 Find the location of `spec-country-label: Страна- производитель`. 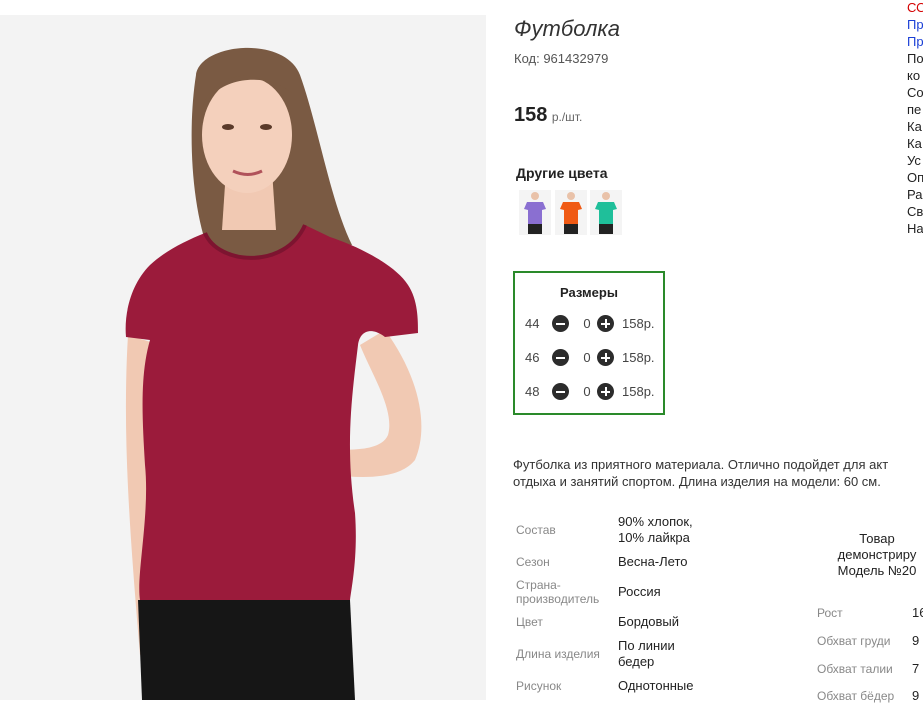

spec-country-label: Страна- производитель is located at coordinates (557, 592).